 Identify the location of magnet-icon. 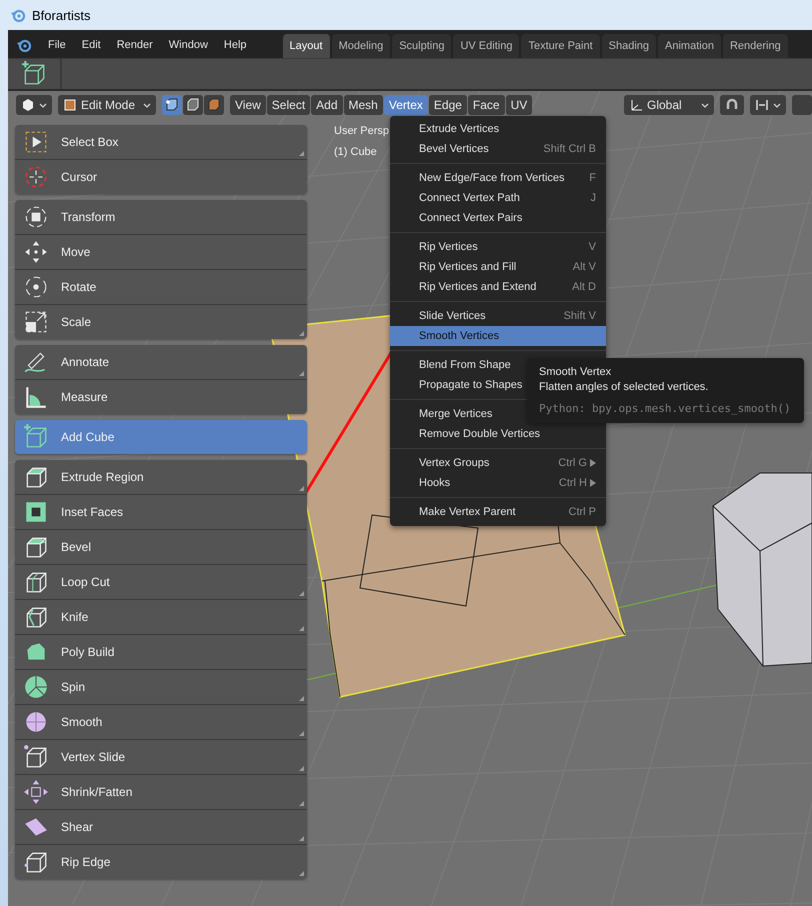
(732, 105).